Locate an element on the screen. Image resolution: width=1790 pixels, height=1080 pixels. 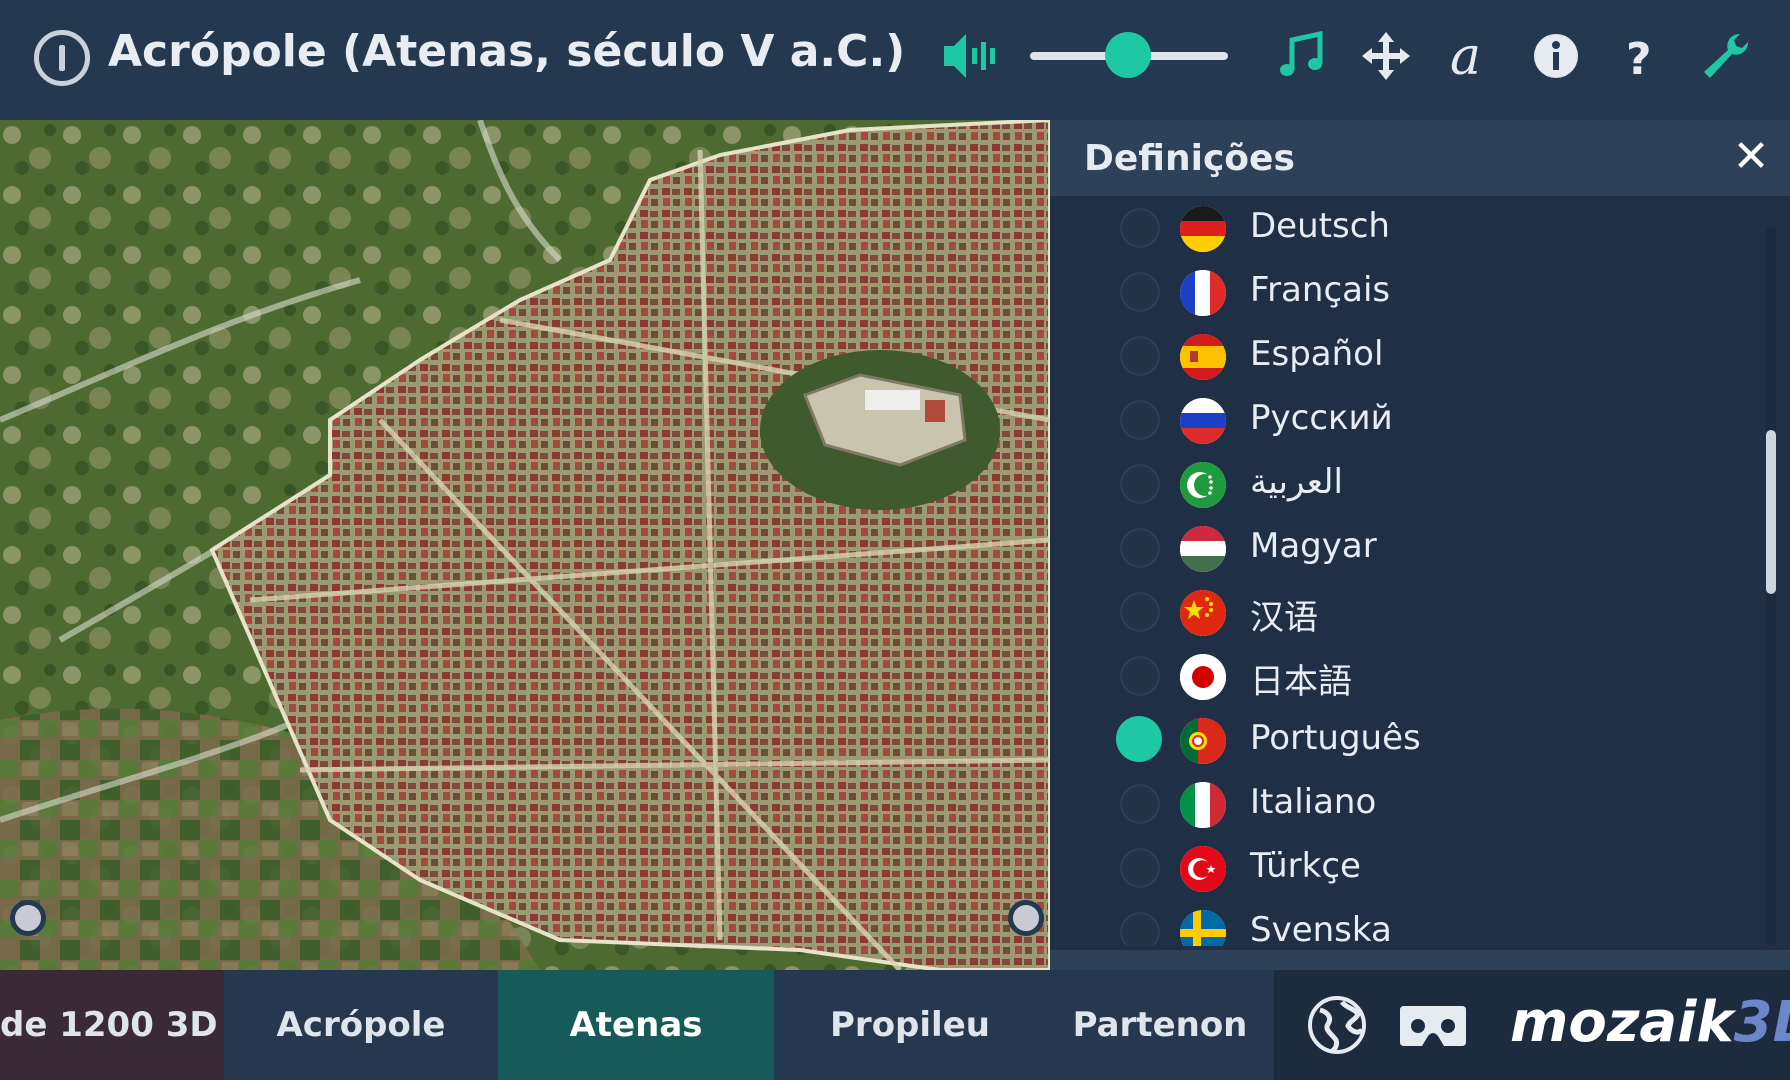
language-radio-selected is located at coordinates (1139, 739).